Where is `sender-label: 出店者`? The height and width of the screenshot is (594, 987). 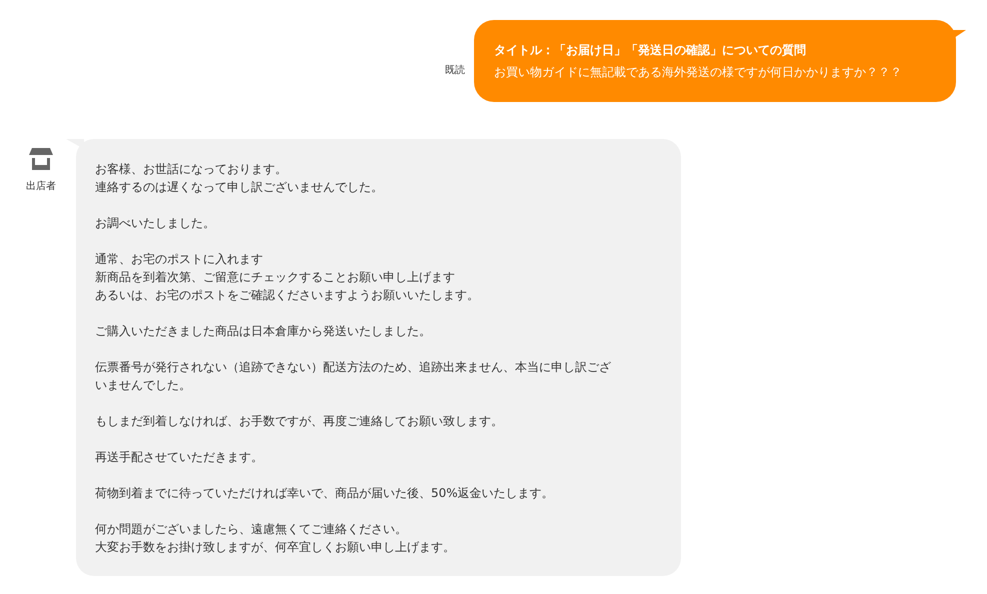
sender-label: 出店者 is located at coordinates (41, 186).